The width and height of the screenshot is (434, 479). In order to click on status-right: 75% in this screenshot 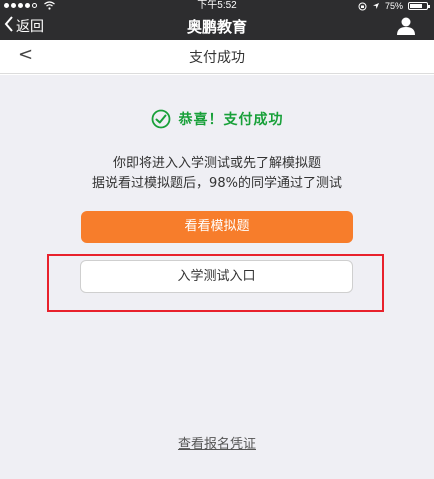, I will do `click(394, 6)`.